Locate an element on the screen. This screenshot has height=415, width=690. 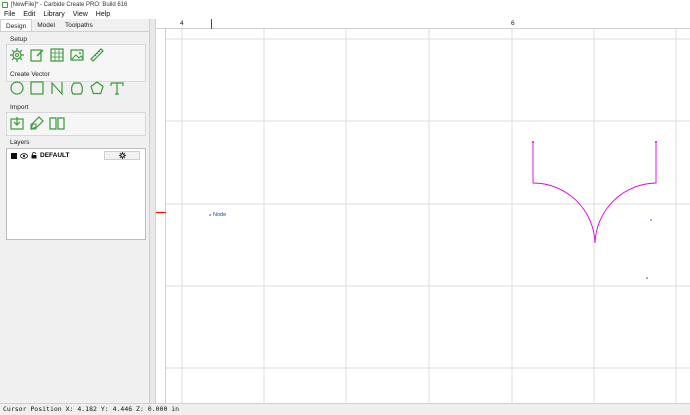
menu-edit: Edit is located at coordinates (29, 14).